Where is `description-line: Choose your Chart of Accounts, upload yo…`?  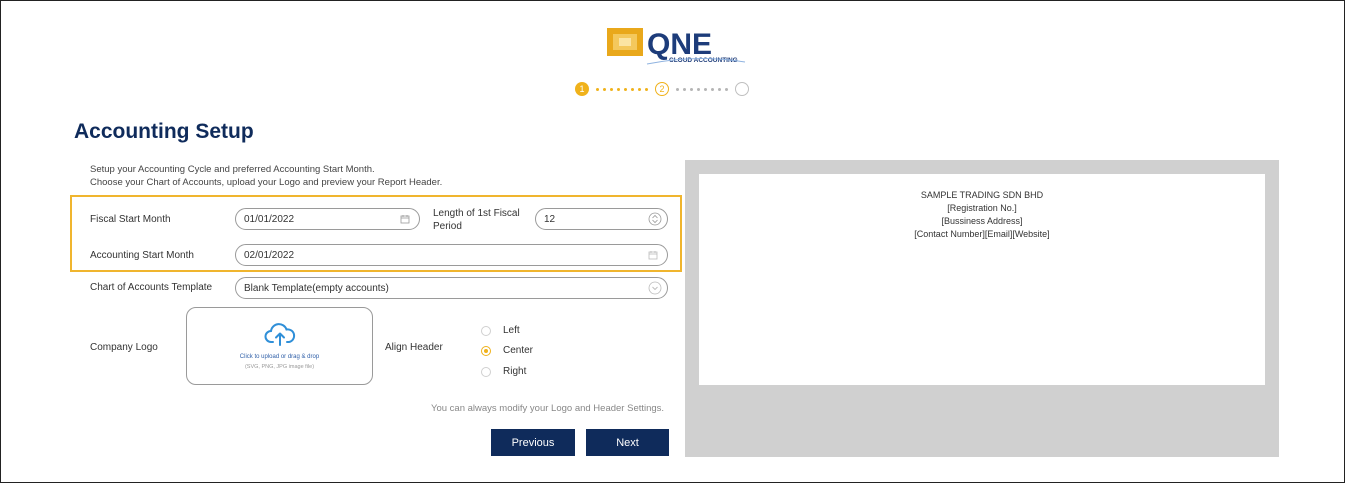
description-line: Choose your Chart of Accounts, upload yo… is located at coordinates (266, 182).